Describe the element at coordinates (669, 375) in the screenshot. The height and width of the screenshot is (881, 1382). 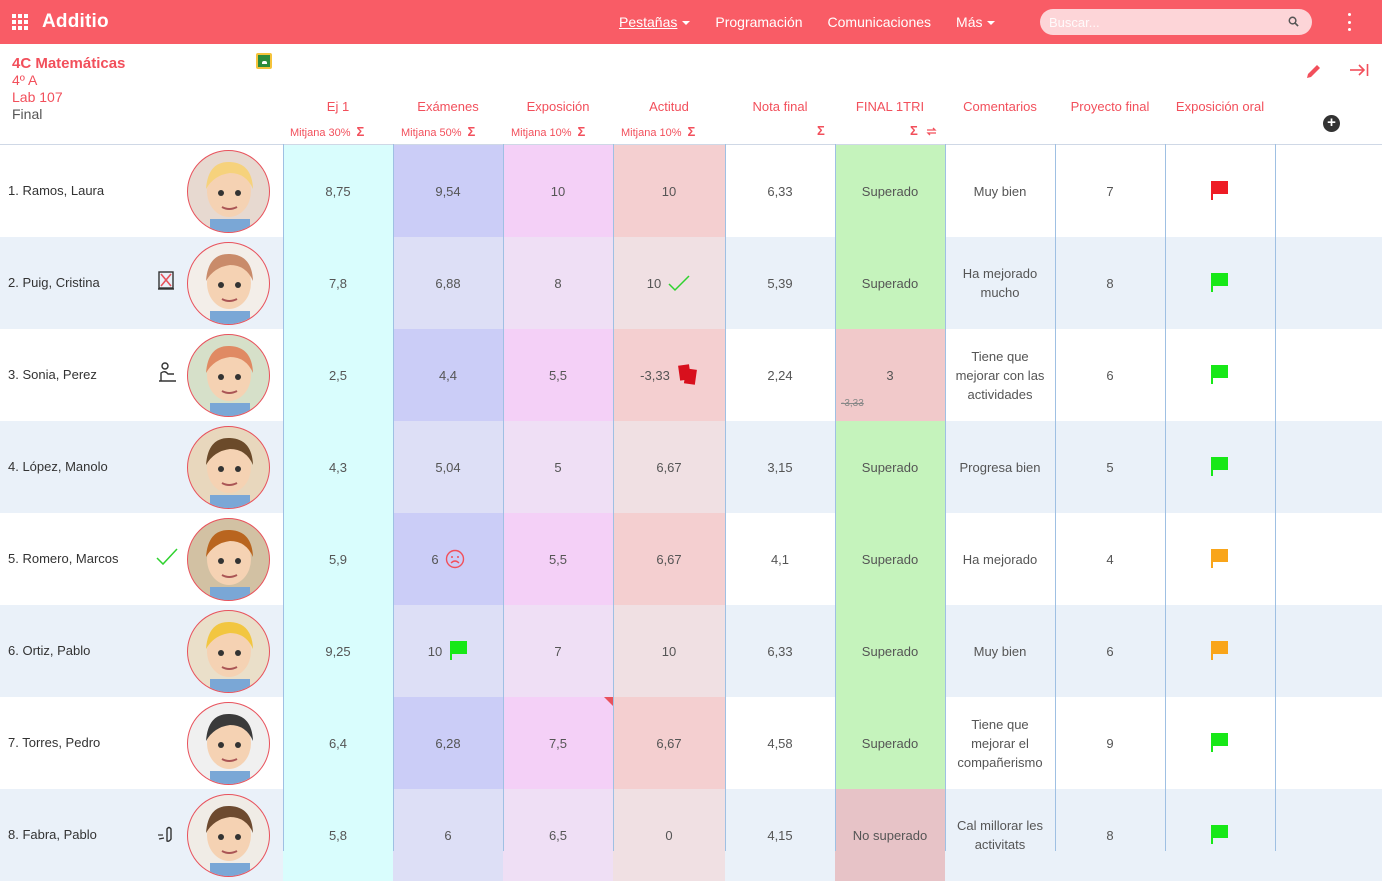
I see `cell-actitud: -3,33` at that location.